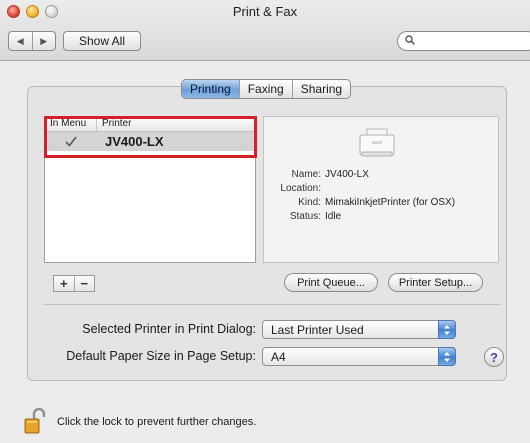  What do you see at coordinates (272, 304) in the screenshot?
I see `section-divider` at bounding box center [272, 304].